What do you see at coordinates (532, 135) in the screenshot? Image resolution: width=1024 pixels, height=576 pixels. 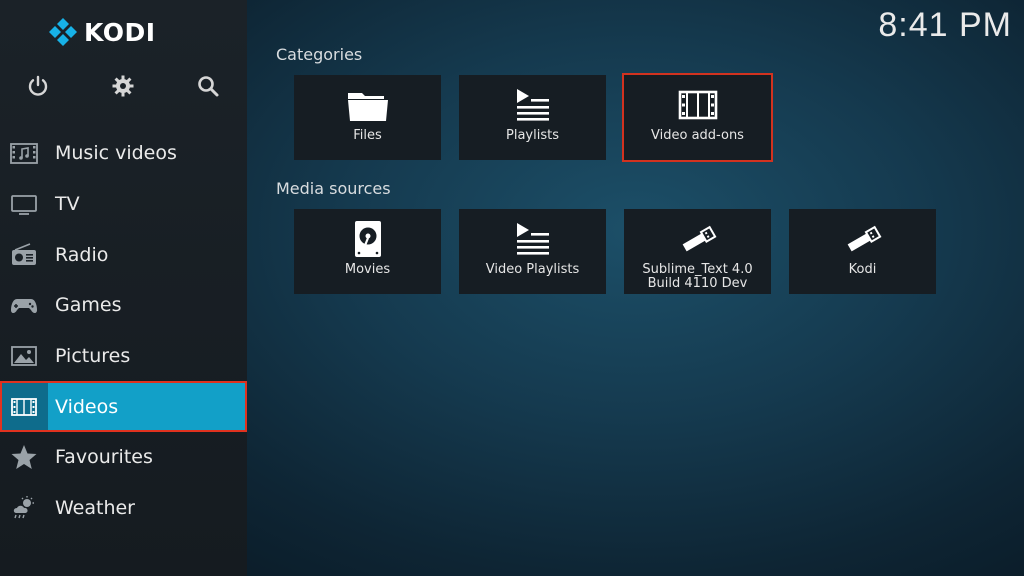 I see `tile-label: Playlists` at bounding box center [532, 135].